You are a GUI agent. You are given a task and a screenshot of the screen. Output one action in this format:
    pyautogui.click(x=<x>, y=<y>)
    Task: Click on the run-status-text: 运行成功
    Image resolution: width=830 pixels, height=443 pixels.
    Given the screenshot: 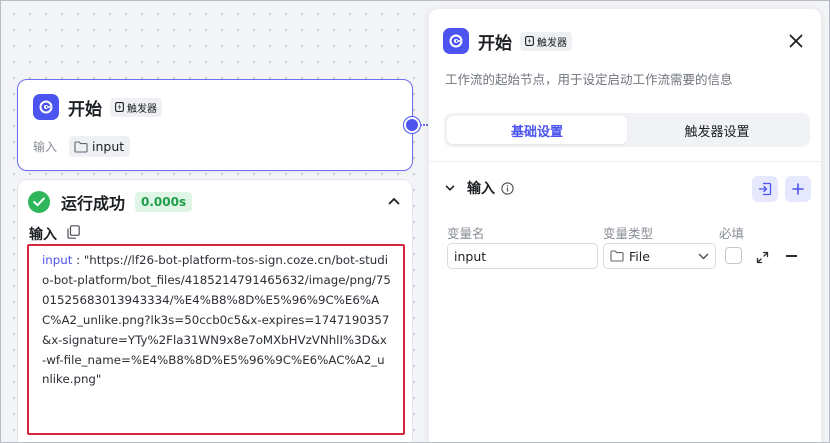 What is the action you would take?
    pyautogui.click(x=93, y=203)
    